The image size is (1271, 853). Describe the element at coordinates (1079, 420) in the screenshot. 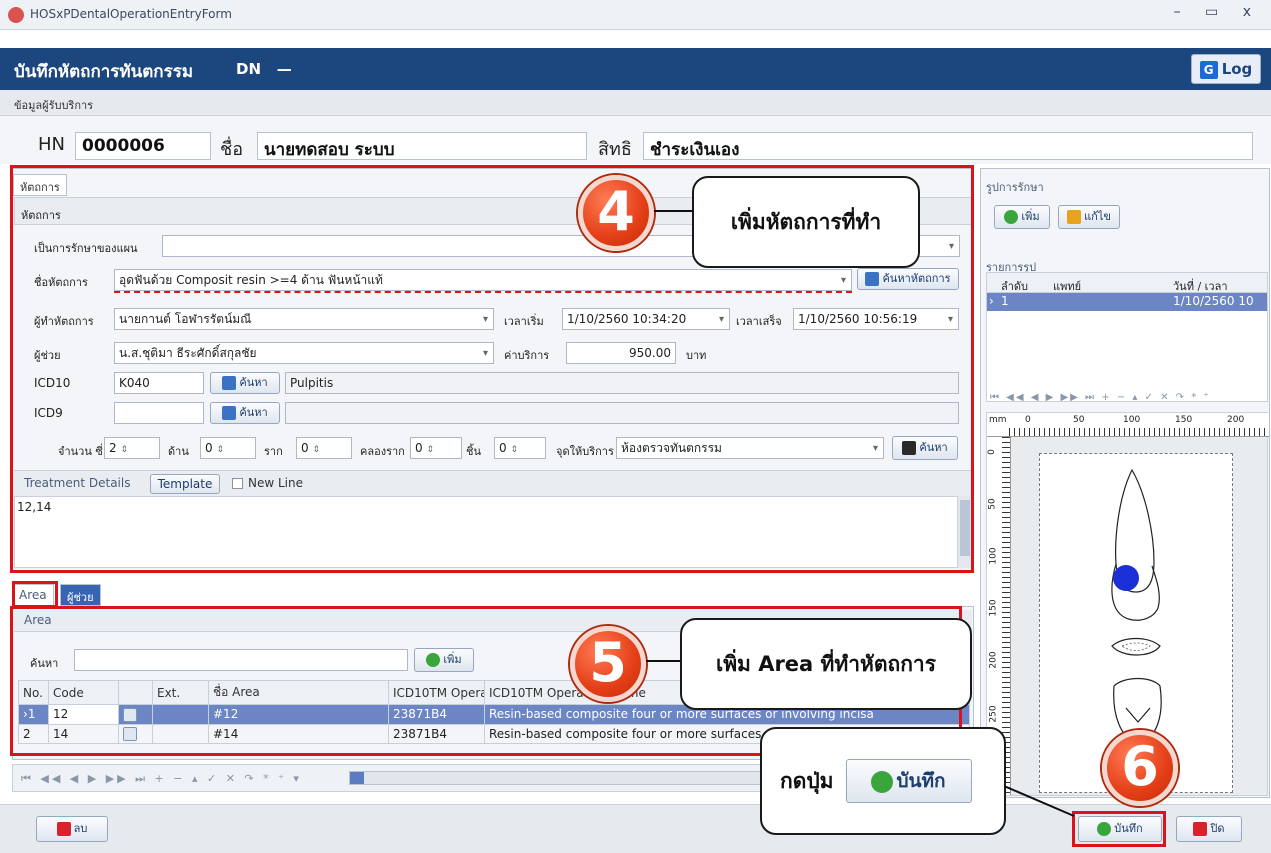

I see `ruler-tick: 50` at that location.